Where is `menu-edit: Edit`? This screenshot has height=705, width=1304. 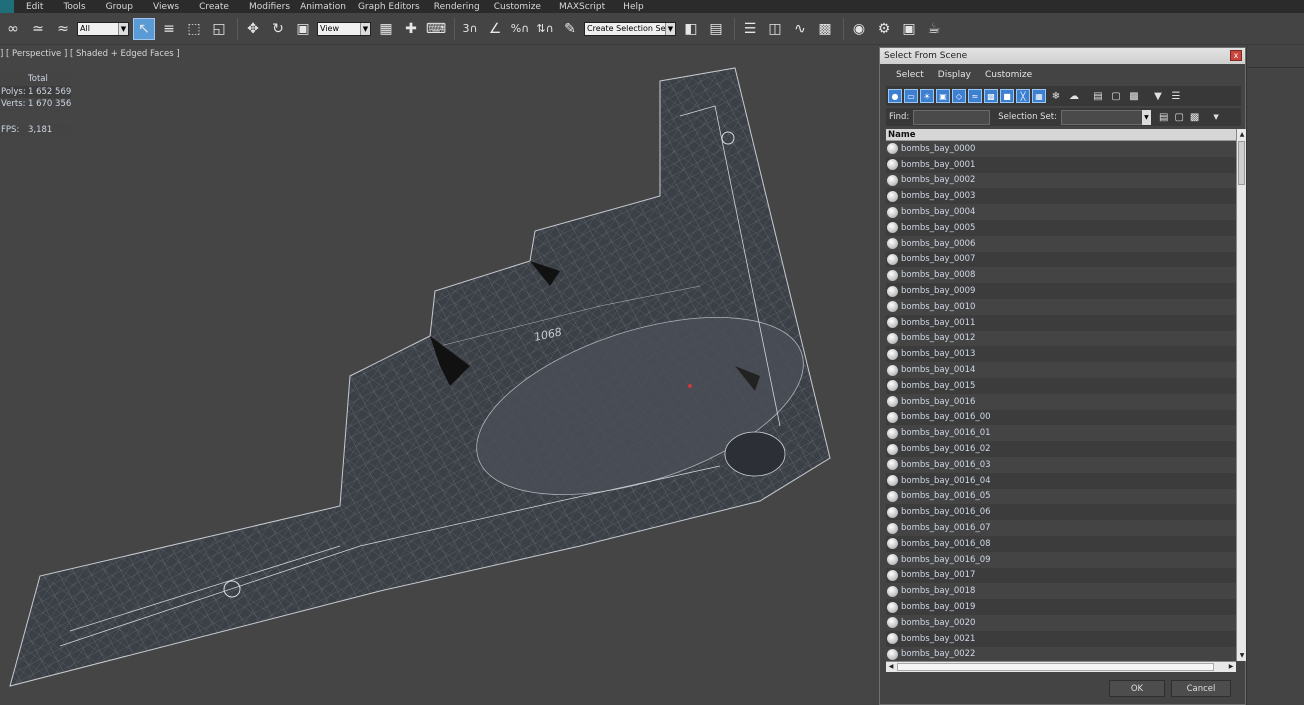 menu-edit: Edit is located at coordinates (34, 7).